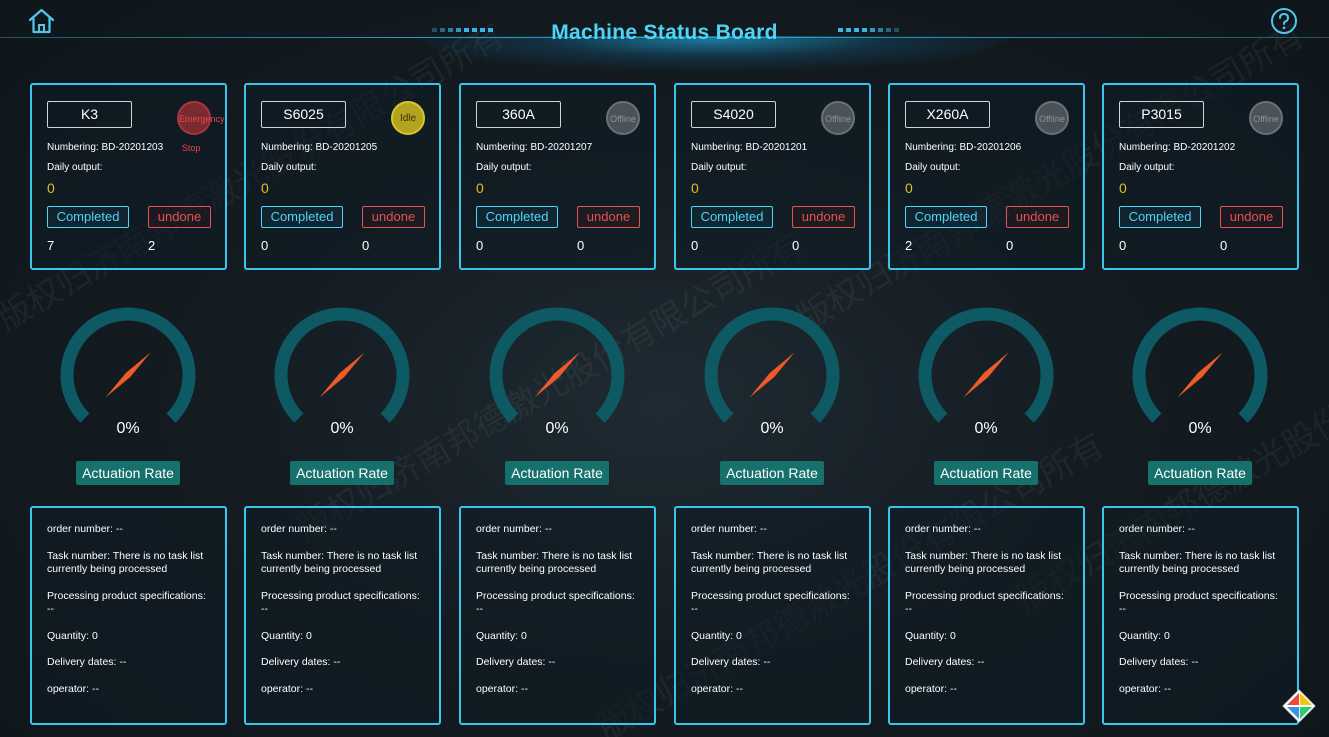  Describe the element at coordinates (89, 114) in the screenshot. I see `machine-name-box: K3` at that location.